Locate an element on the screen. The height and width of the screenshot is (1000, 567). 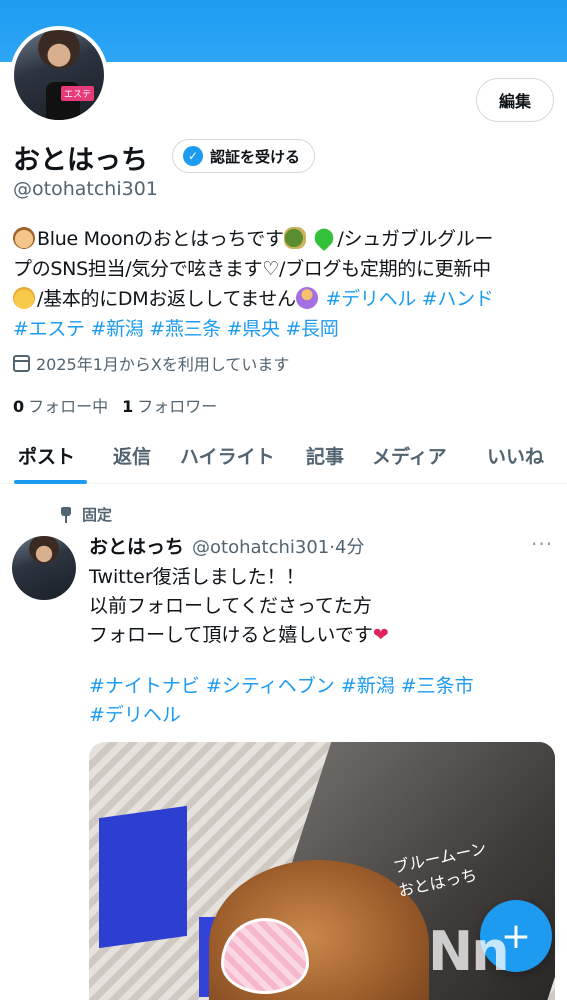
pinned-indicator: 固定 is located at coordinates (86, 514).